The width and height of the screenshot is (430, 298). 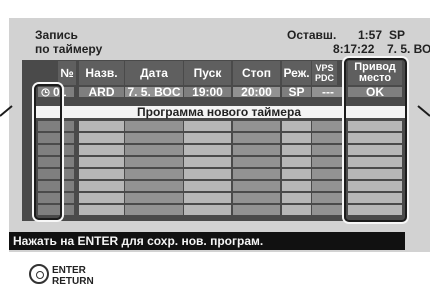 What do you see at coordinates (154, 73) in the screenshot?
I see `column-header-date: Дата` at bounding box center [154, 73].